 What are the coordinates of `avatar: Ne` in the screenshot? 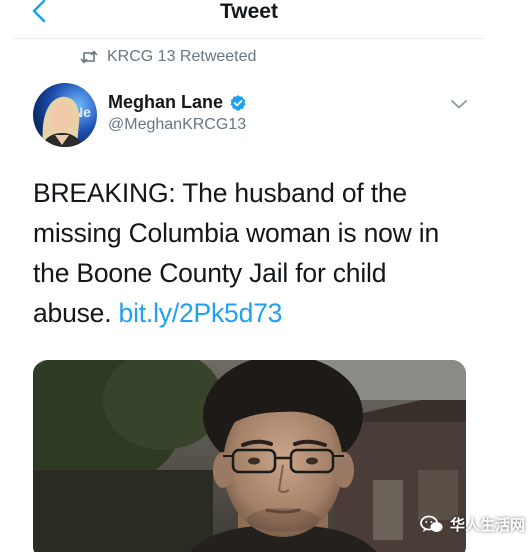 It's located at (65, 115).